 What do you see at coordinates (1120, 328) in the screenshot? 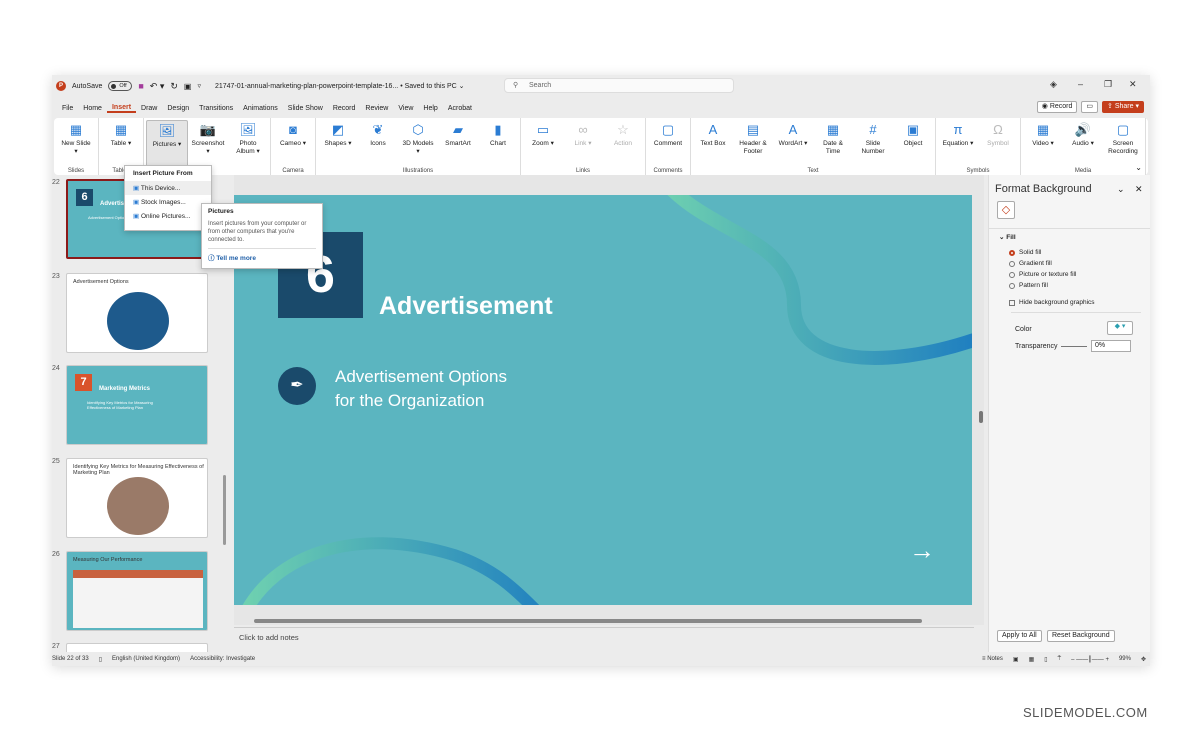
I see `color-picker-button: ◆ ▾` at bounding box center [1120, 328].